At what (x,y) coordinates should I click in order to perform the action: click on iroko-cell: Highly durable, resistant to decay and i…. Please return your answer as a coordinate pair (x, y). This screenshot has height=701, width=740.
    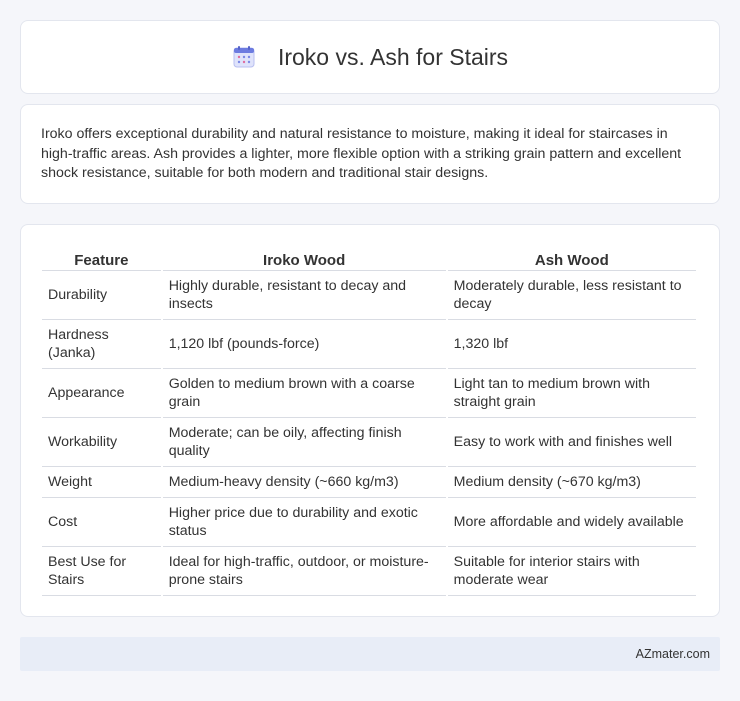
    Looking at the image, I should click on (304, 295).